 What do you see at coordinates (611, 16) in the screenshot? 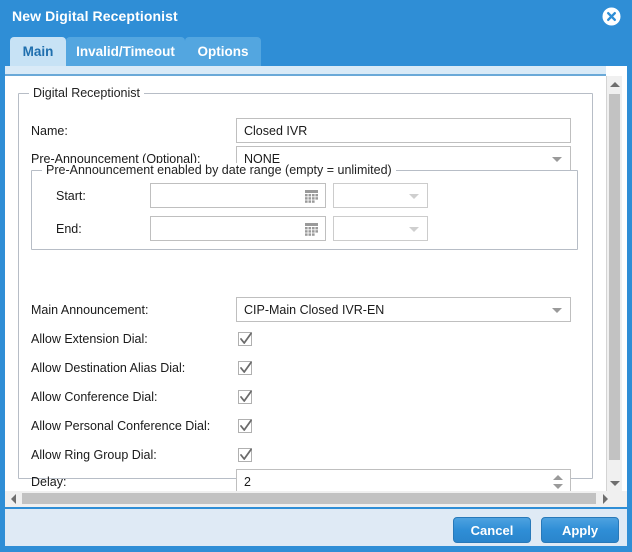
I see `close-icon` at bounding box center [611, 16].